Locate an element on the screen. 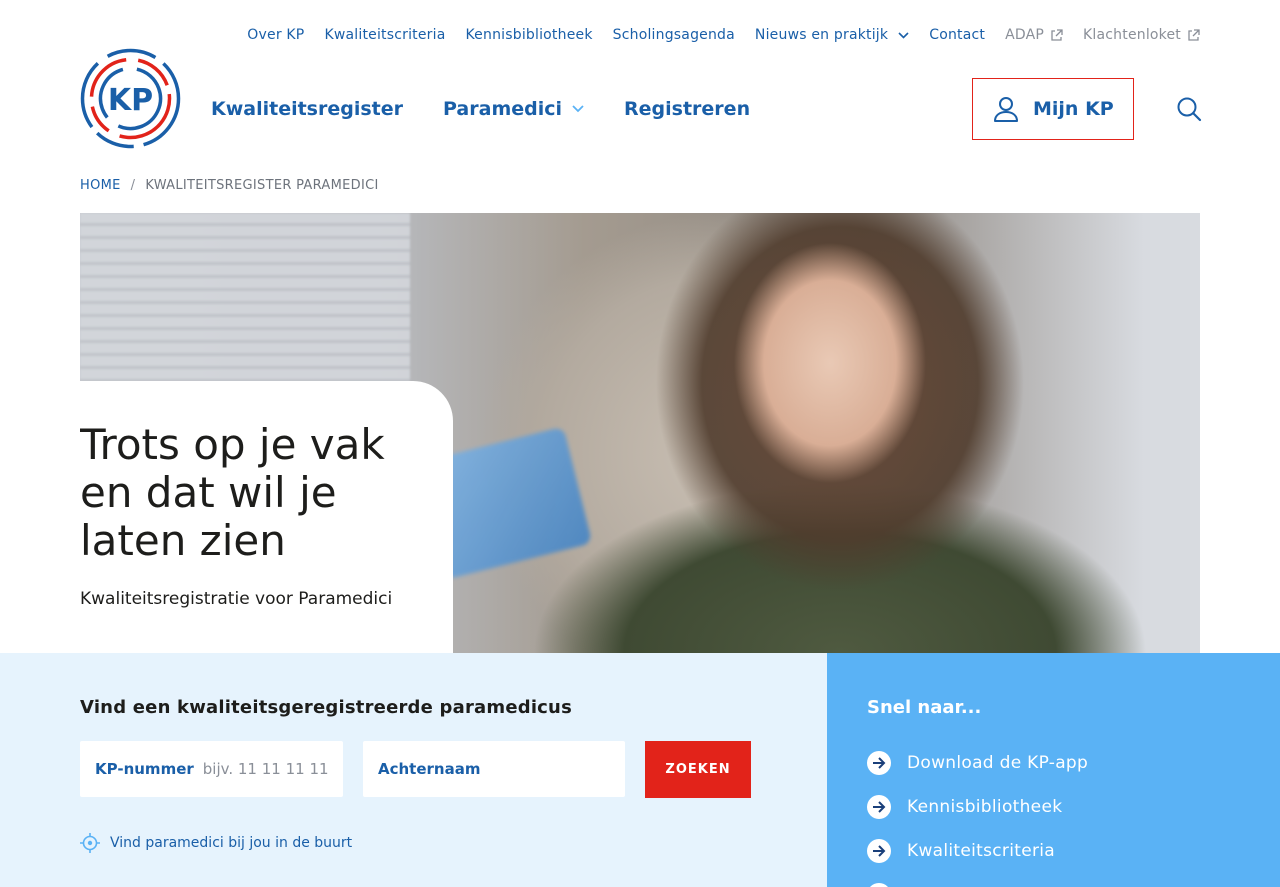  search-button is located at coordinates (1189, 109).